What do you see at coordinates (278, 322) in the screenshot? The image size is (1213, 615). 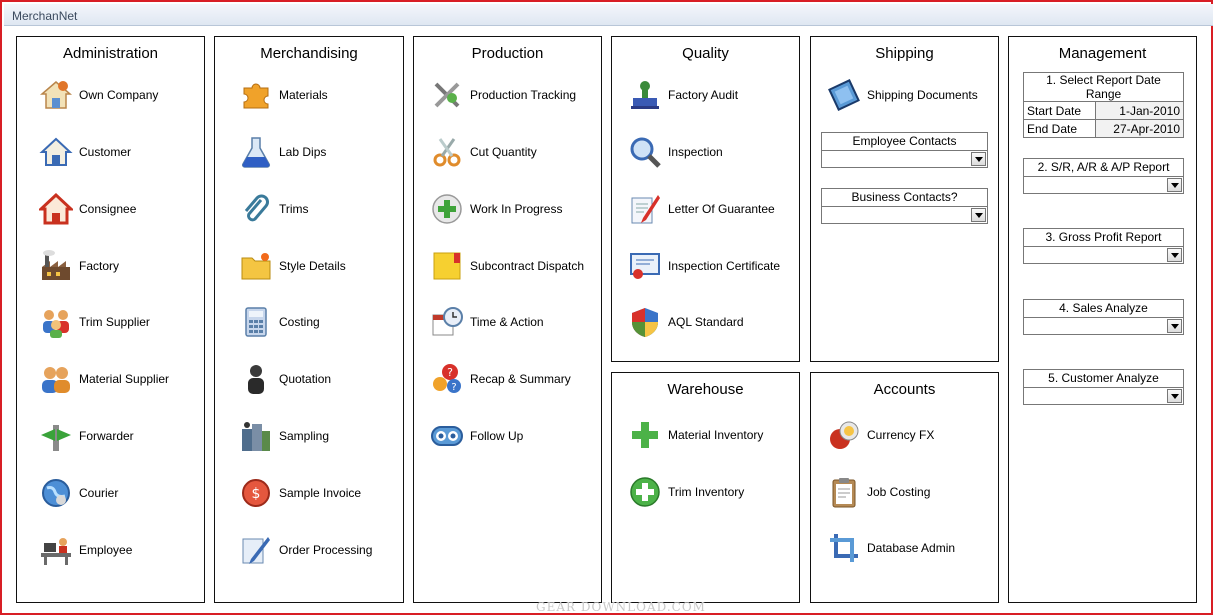 I see `costing-button: Costing` at bounding box center [278, 322].